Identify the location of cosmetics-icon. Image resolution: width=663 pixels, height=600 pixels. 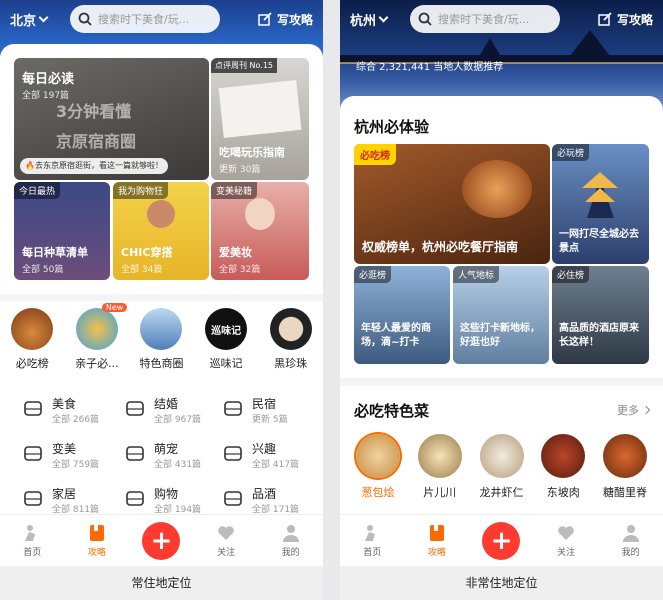
(33, 453).